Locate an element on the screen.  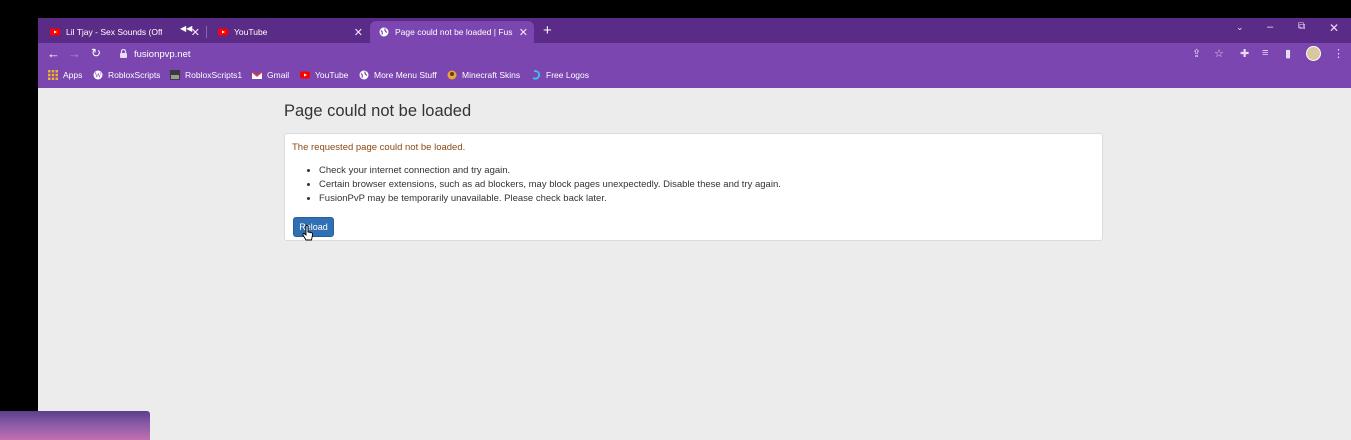
lock-icon is located at coordinates (123, 53).